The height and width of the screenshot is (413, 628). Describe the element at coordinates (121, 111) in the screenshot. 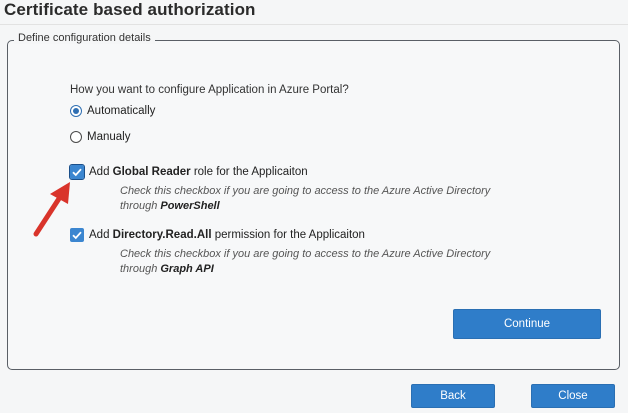

I see `radio-automatically-label: Automatically` at that location.